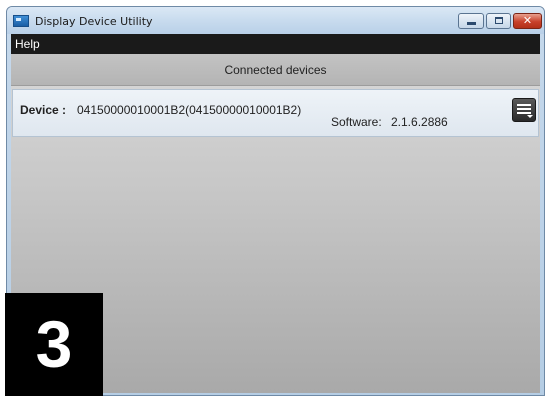  Describe the element at coordinates (471, 21) in the screenshot. I see `minimize-button` at that location.